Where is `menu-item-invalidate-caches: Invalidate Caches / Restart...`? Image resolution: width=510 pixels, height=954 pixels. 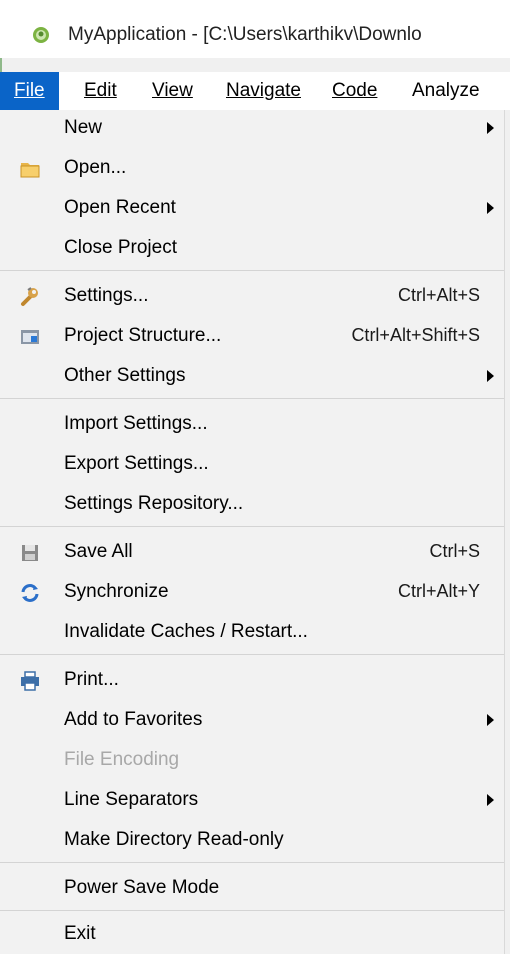 menu-item-invalidate-caches: Invalidate Caches / Restart... is located at coordinates (252, 633).